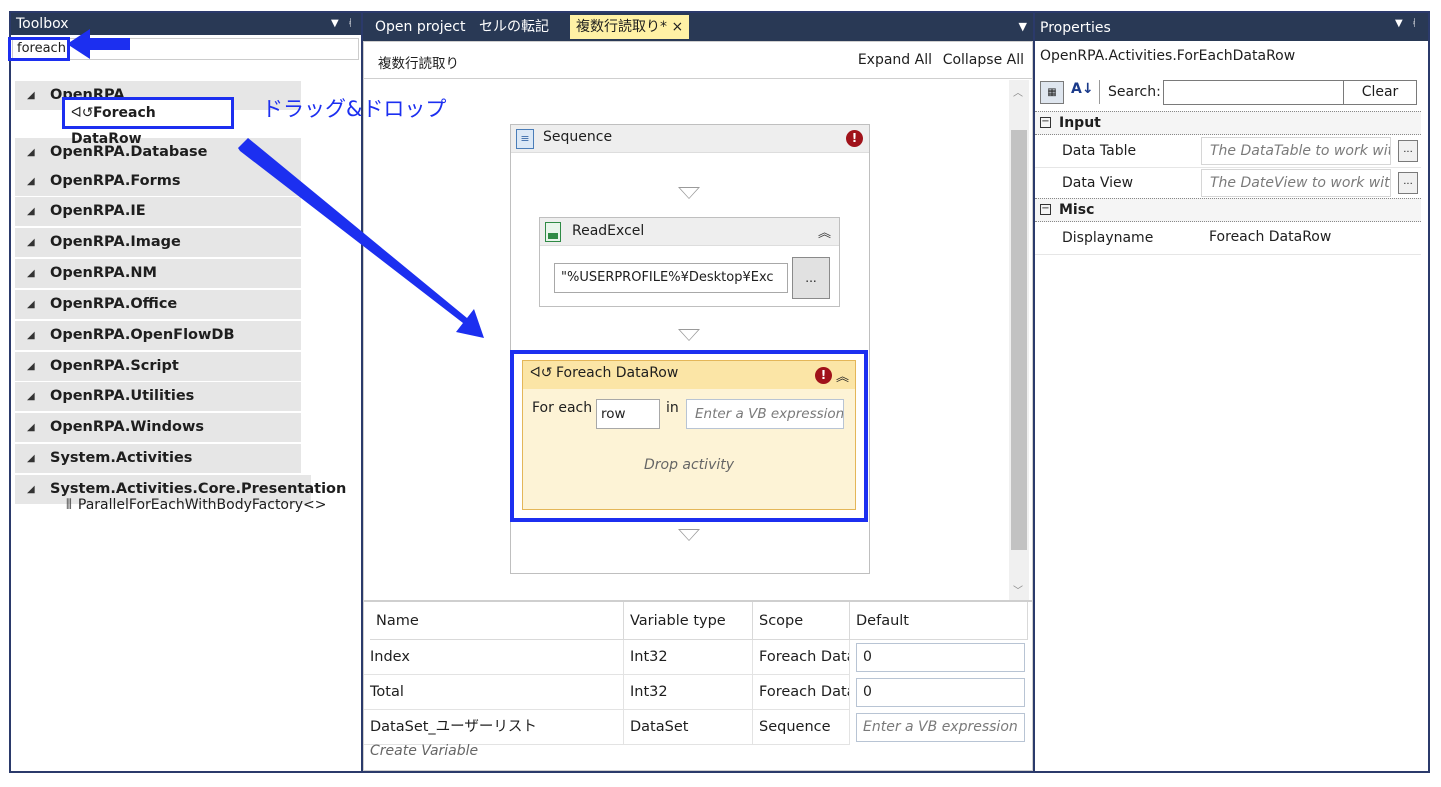 Image resolution: width=1441 pixels, height=787 pixels. I want to click on alphabetical-sort-icon: A↓, so click(1082, 89).